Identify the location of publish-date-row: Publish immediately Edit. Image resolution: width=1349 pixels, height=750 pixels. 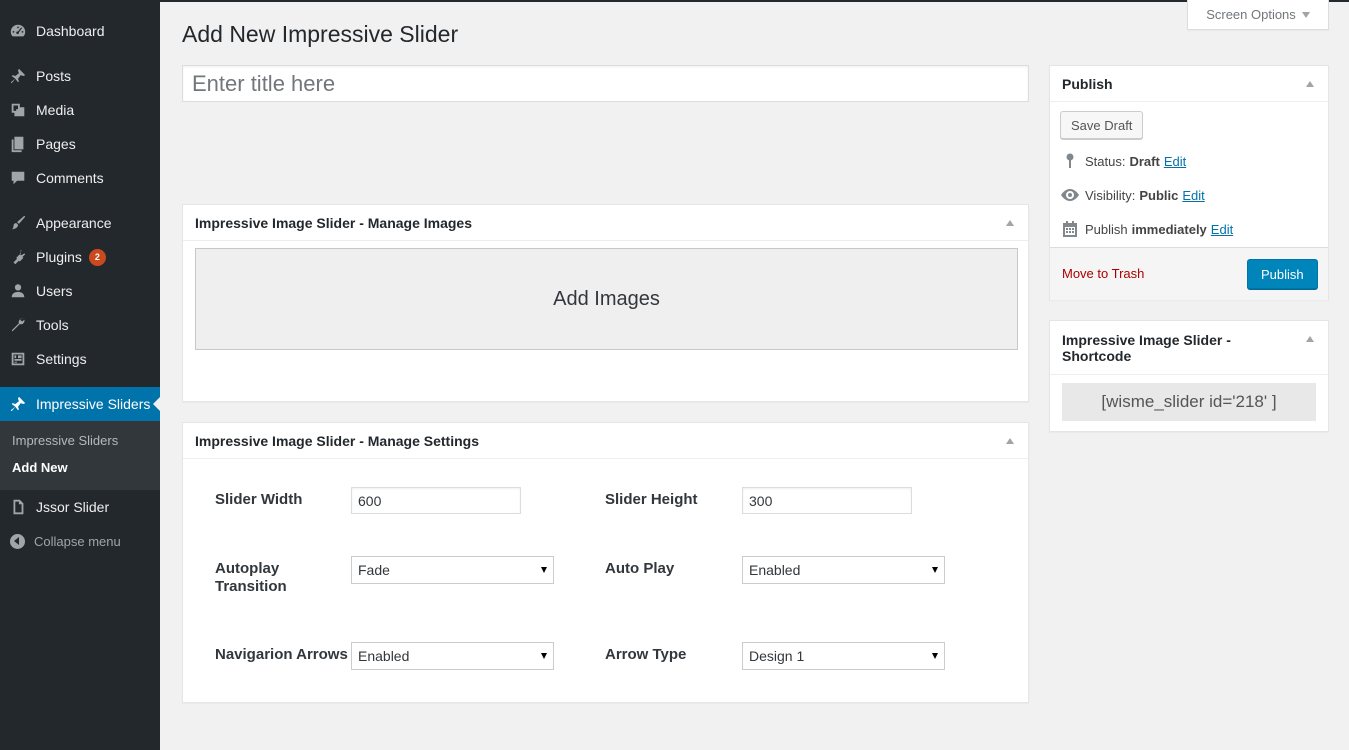
(1146, 229).